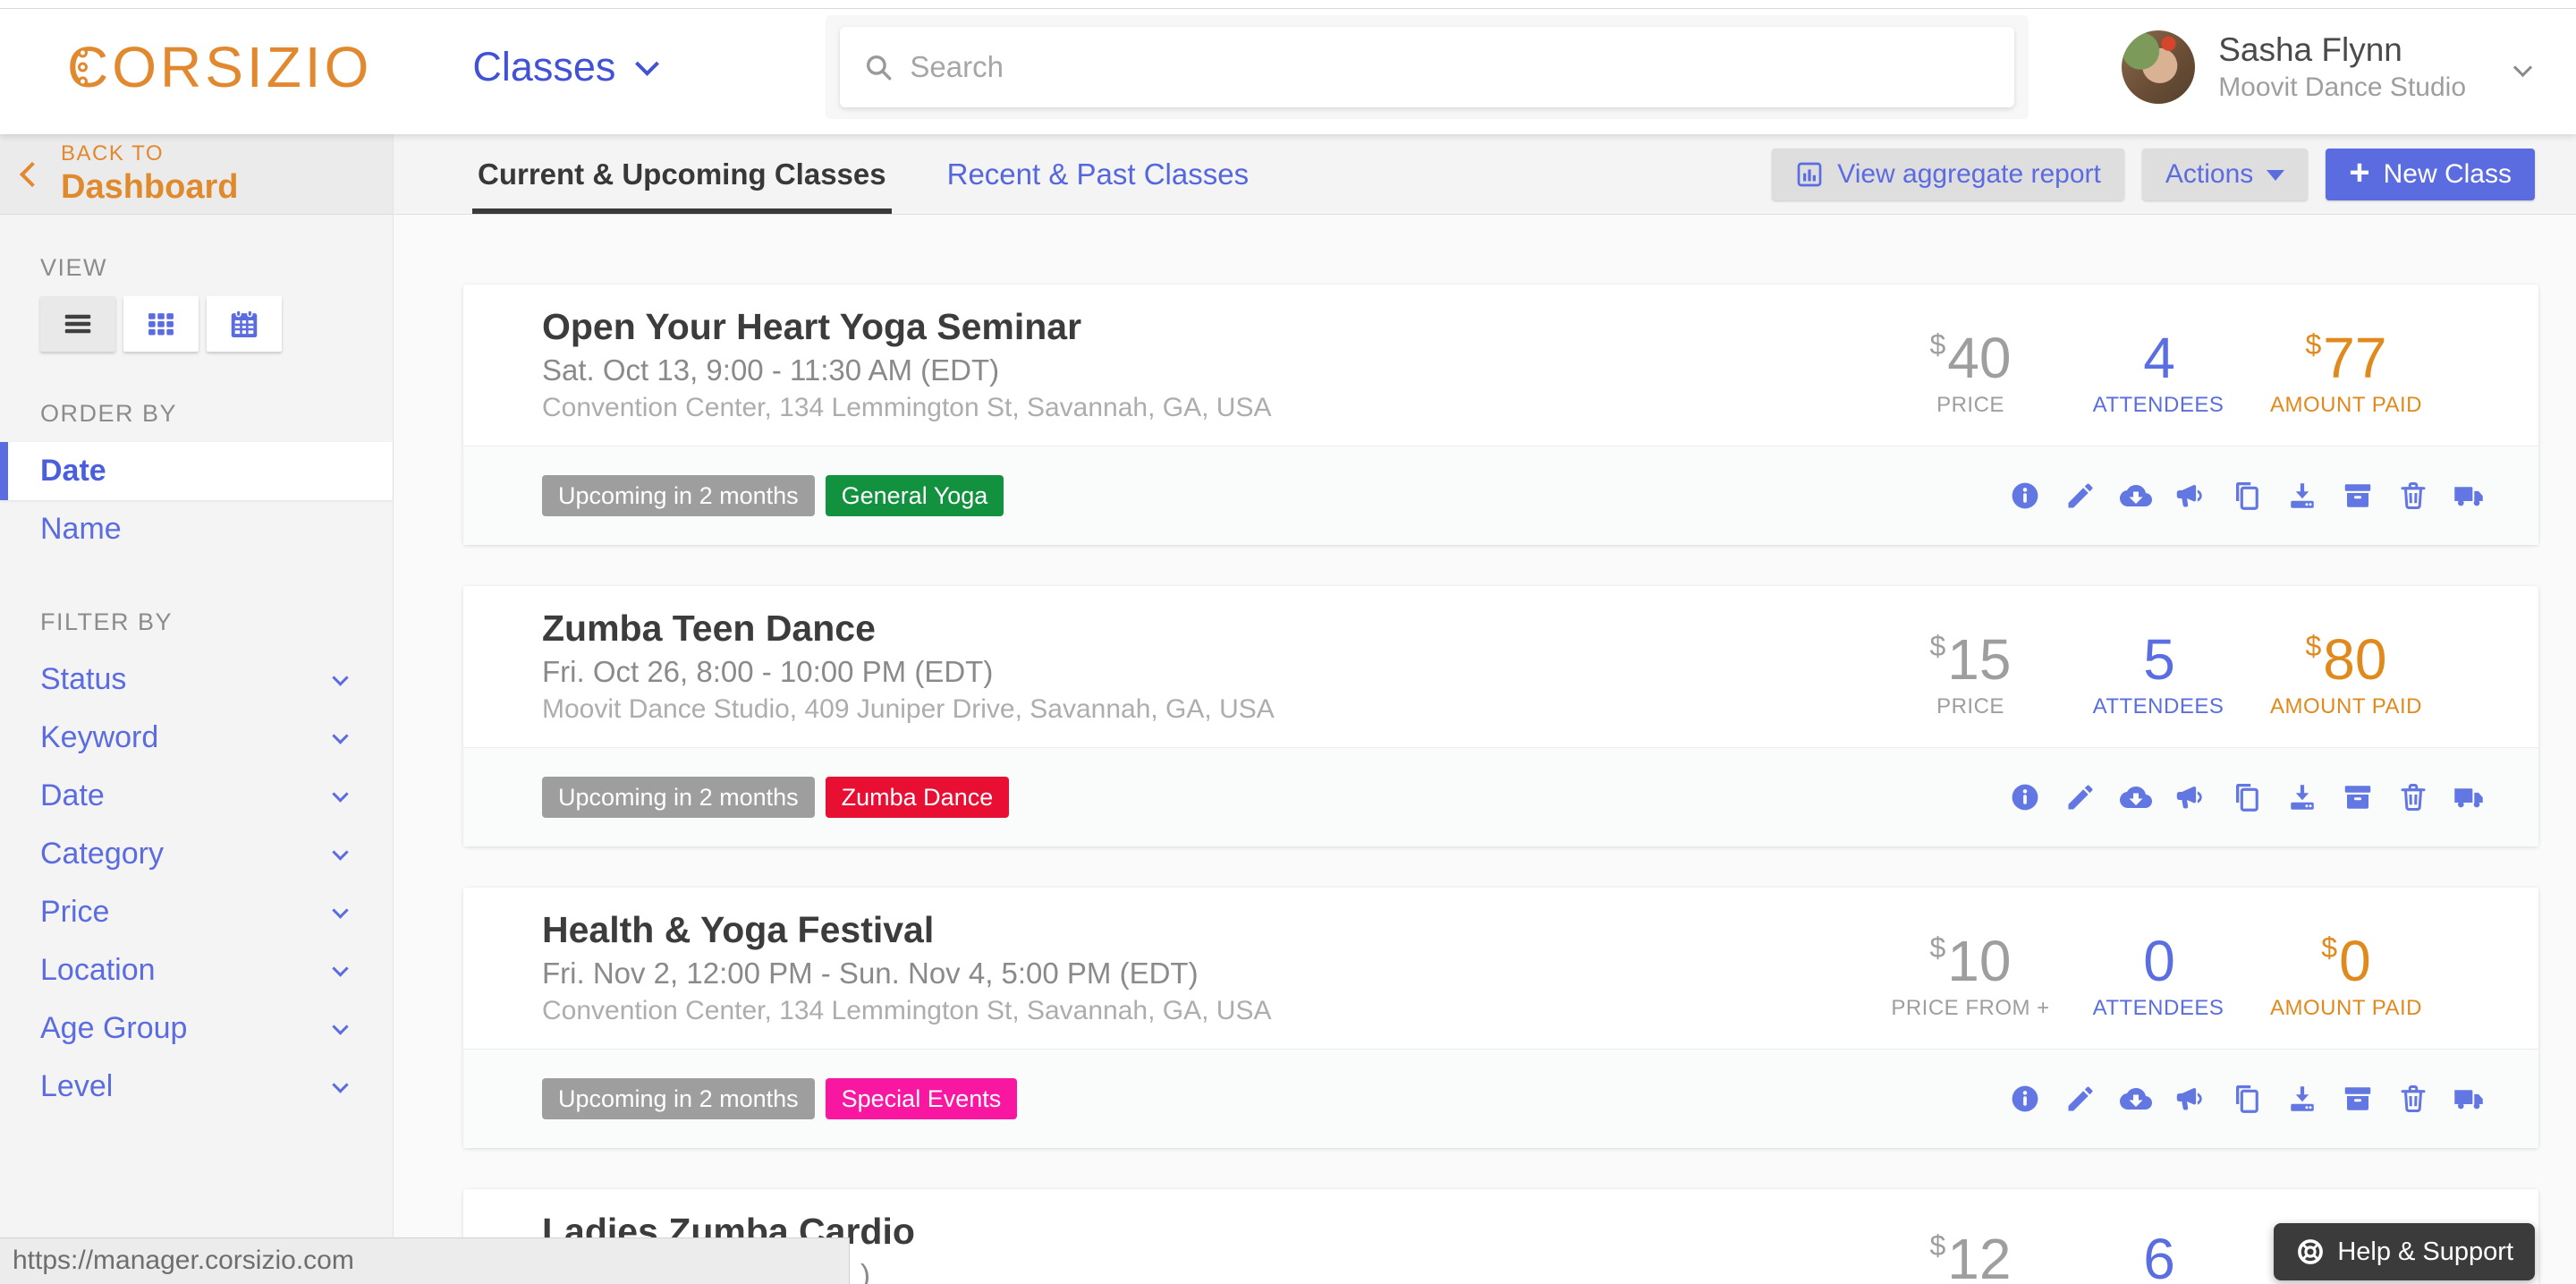 Image resolution: width=2576 pixels, height=1284 pixels. What do you see at coordinates (917, 797) in the screenshot?
I see `status-badge: Zumba Dance` at bounding box center [917, 797].